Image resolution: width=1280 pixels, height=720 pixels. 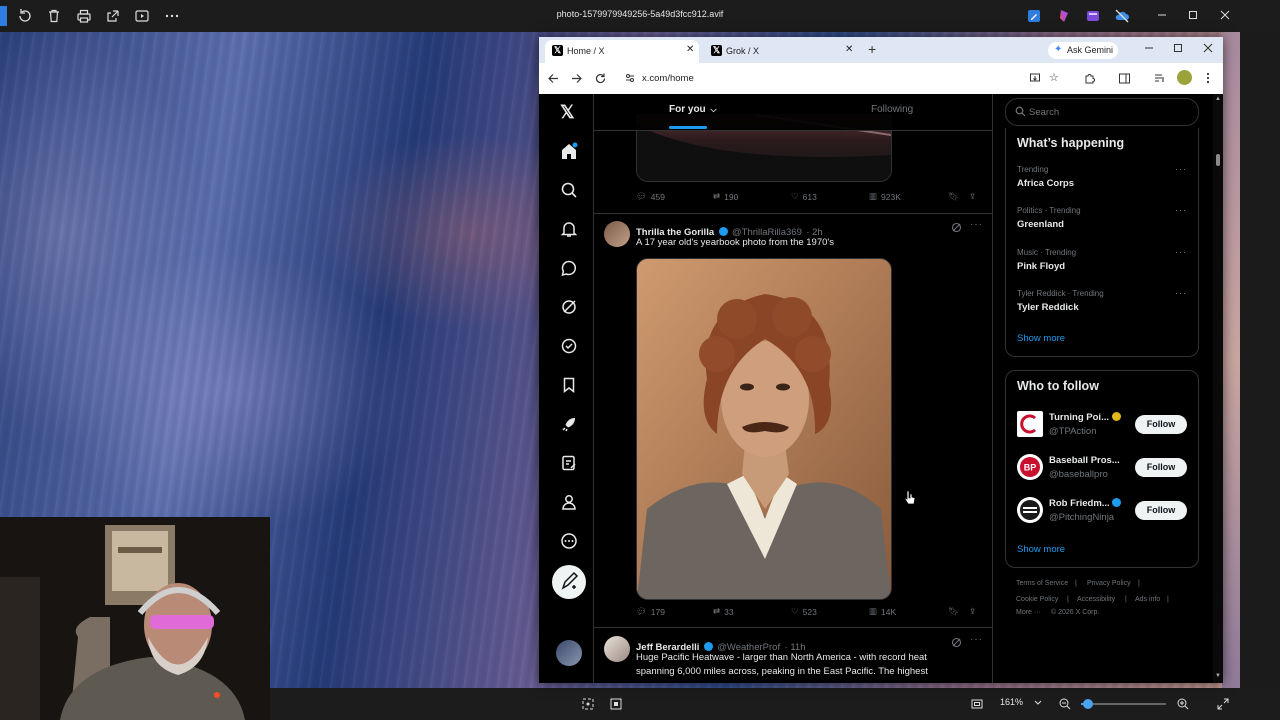 I want to click on fit-to-window-icon, so click(x=977, y=704).